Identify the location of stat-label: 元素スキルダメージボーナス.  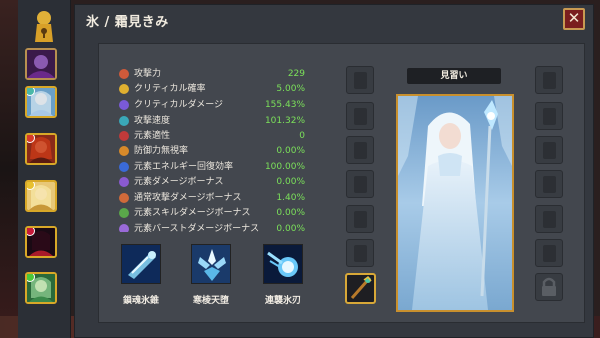
(192, 213).